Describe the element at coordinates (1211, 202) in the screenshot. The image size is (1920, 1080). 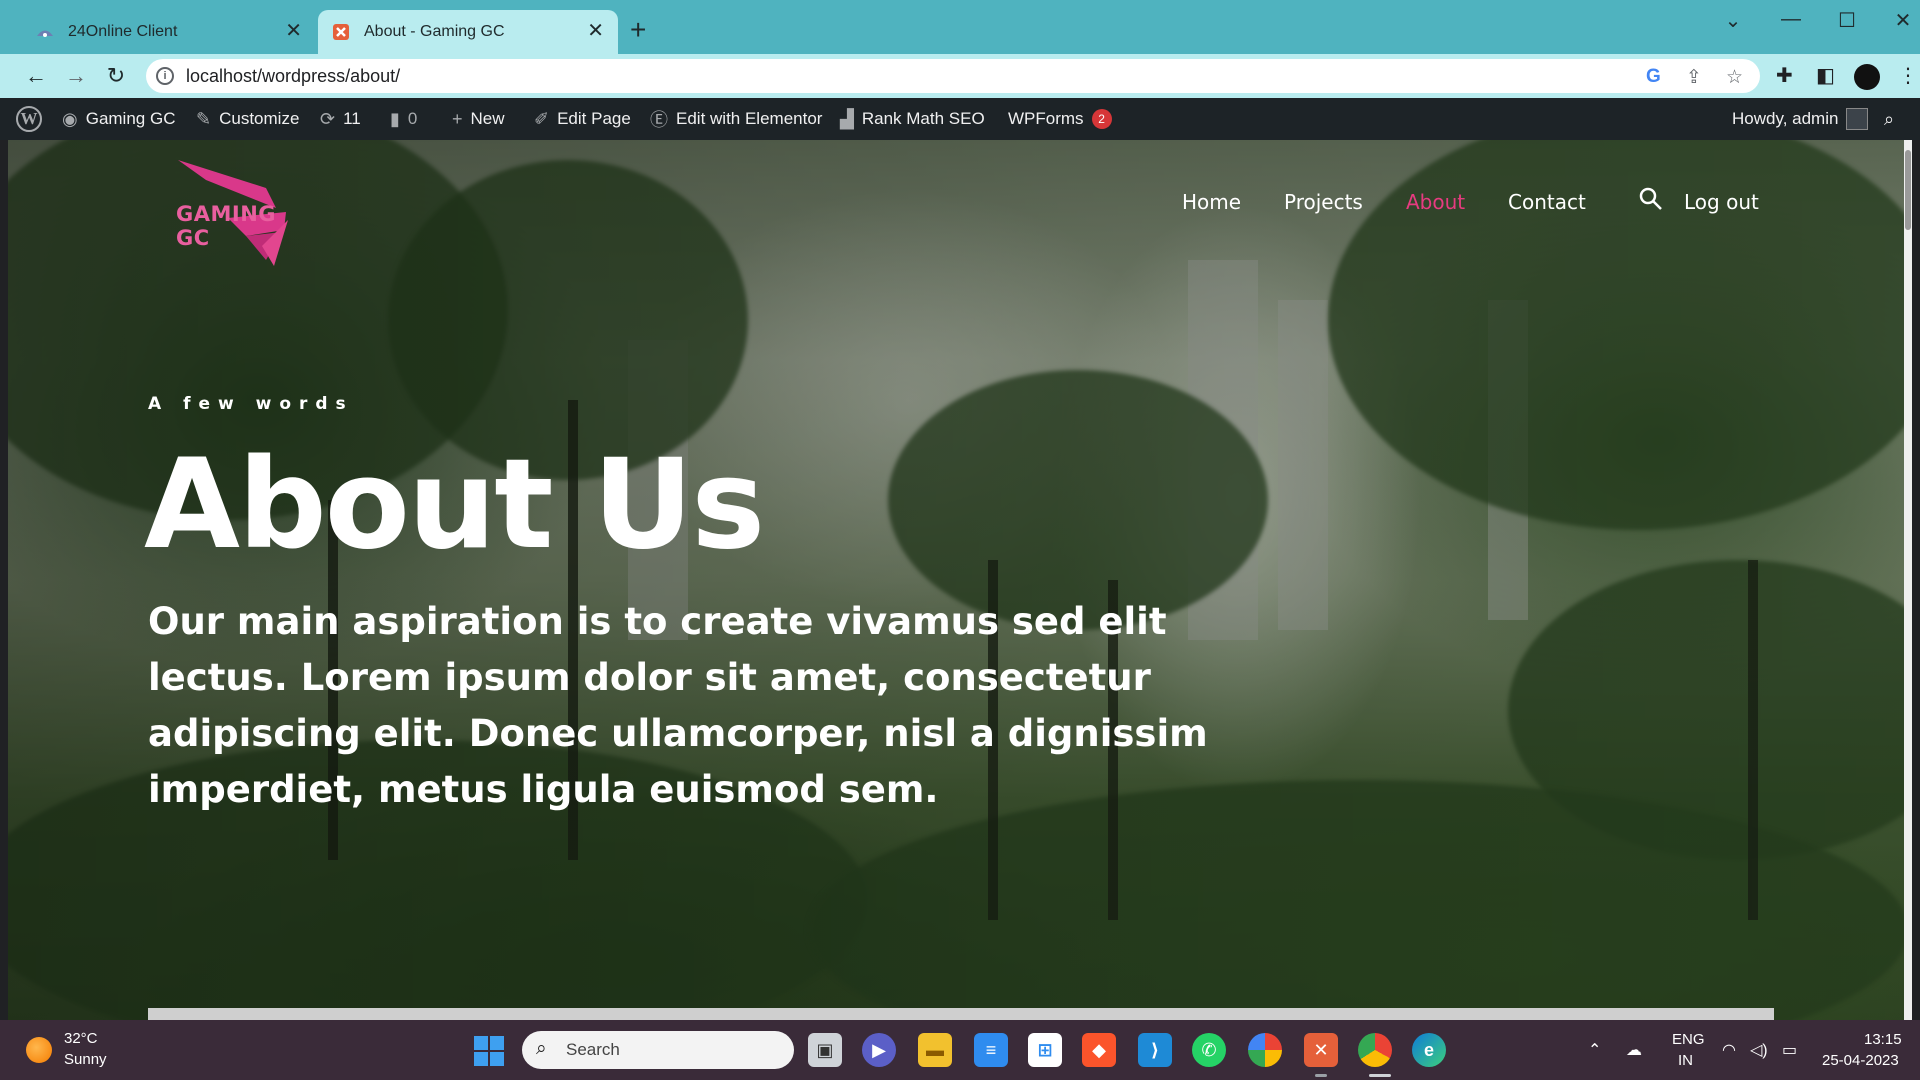
I see `nav-home: Home` at that location.